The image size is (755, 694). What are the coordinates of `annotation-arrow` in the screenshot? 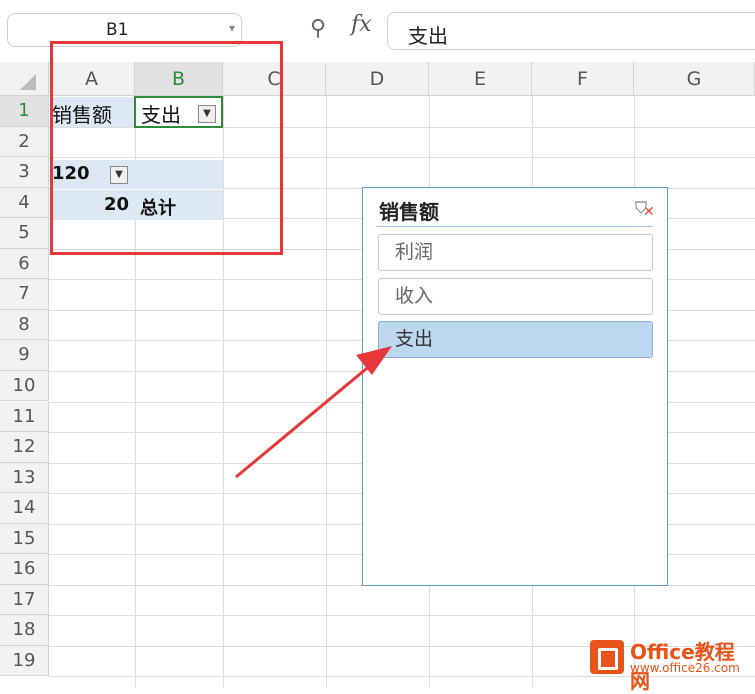 It's located at (313, 412).